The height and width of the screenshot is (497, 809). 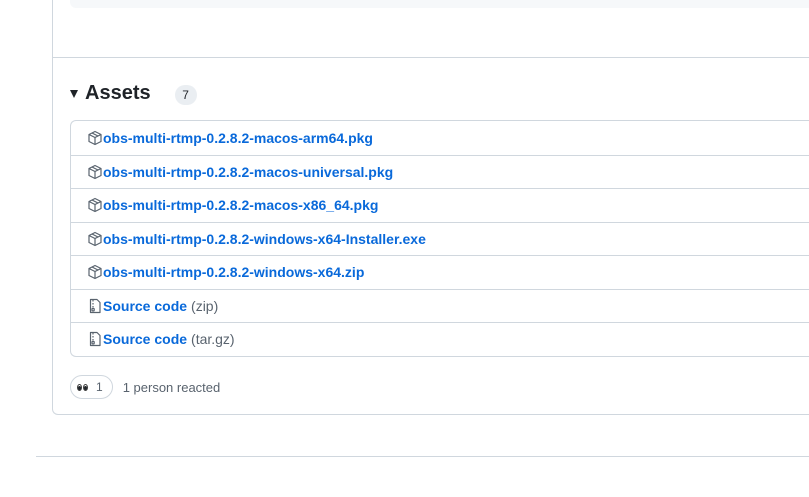 I want to click on asset-link: obs-multi-rtmp-0.2.8.2-macos-x86_64.pkg, so click(x=240, y=205).